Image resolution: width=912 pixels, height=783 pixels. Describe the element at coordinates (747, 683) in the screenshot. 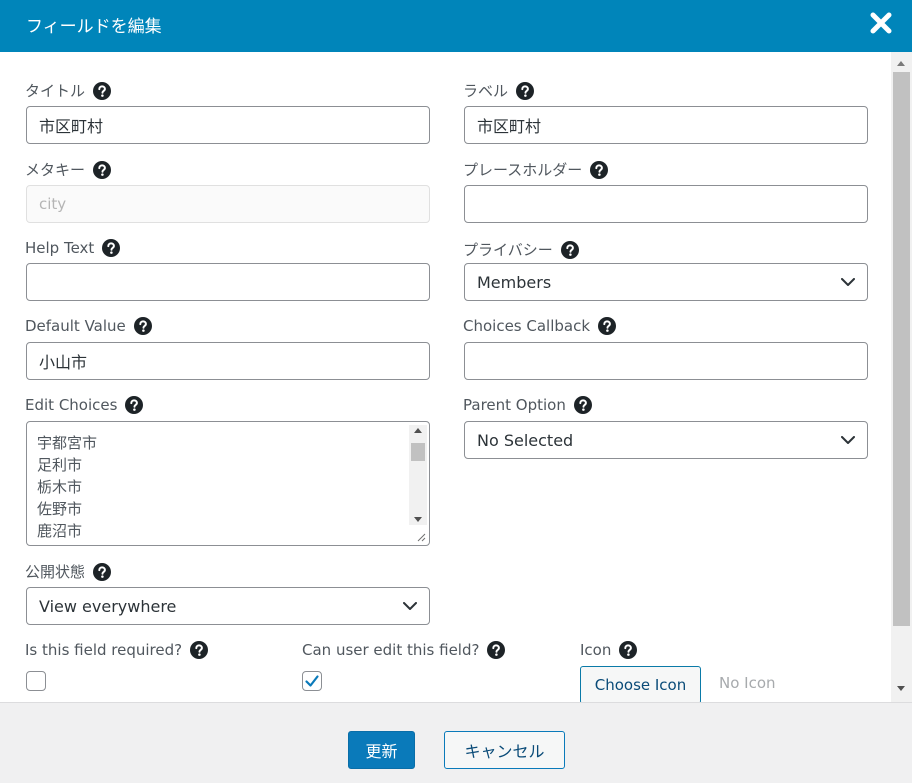

I see `no-icon-text: No Icon` at that location.